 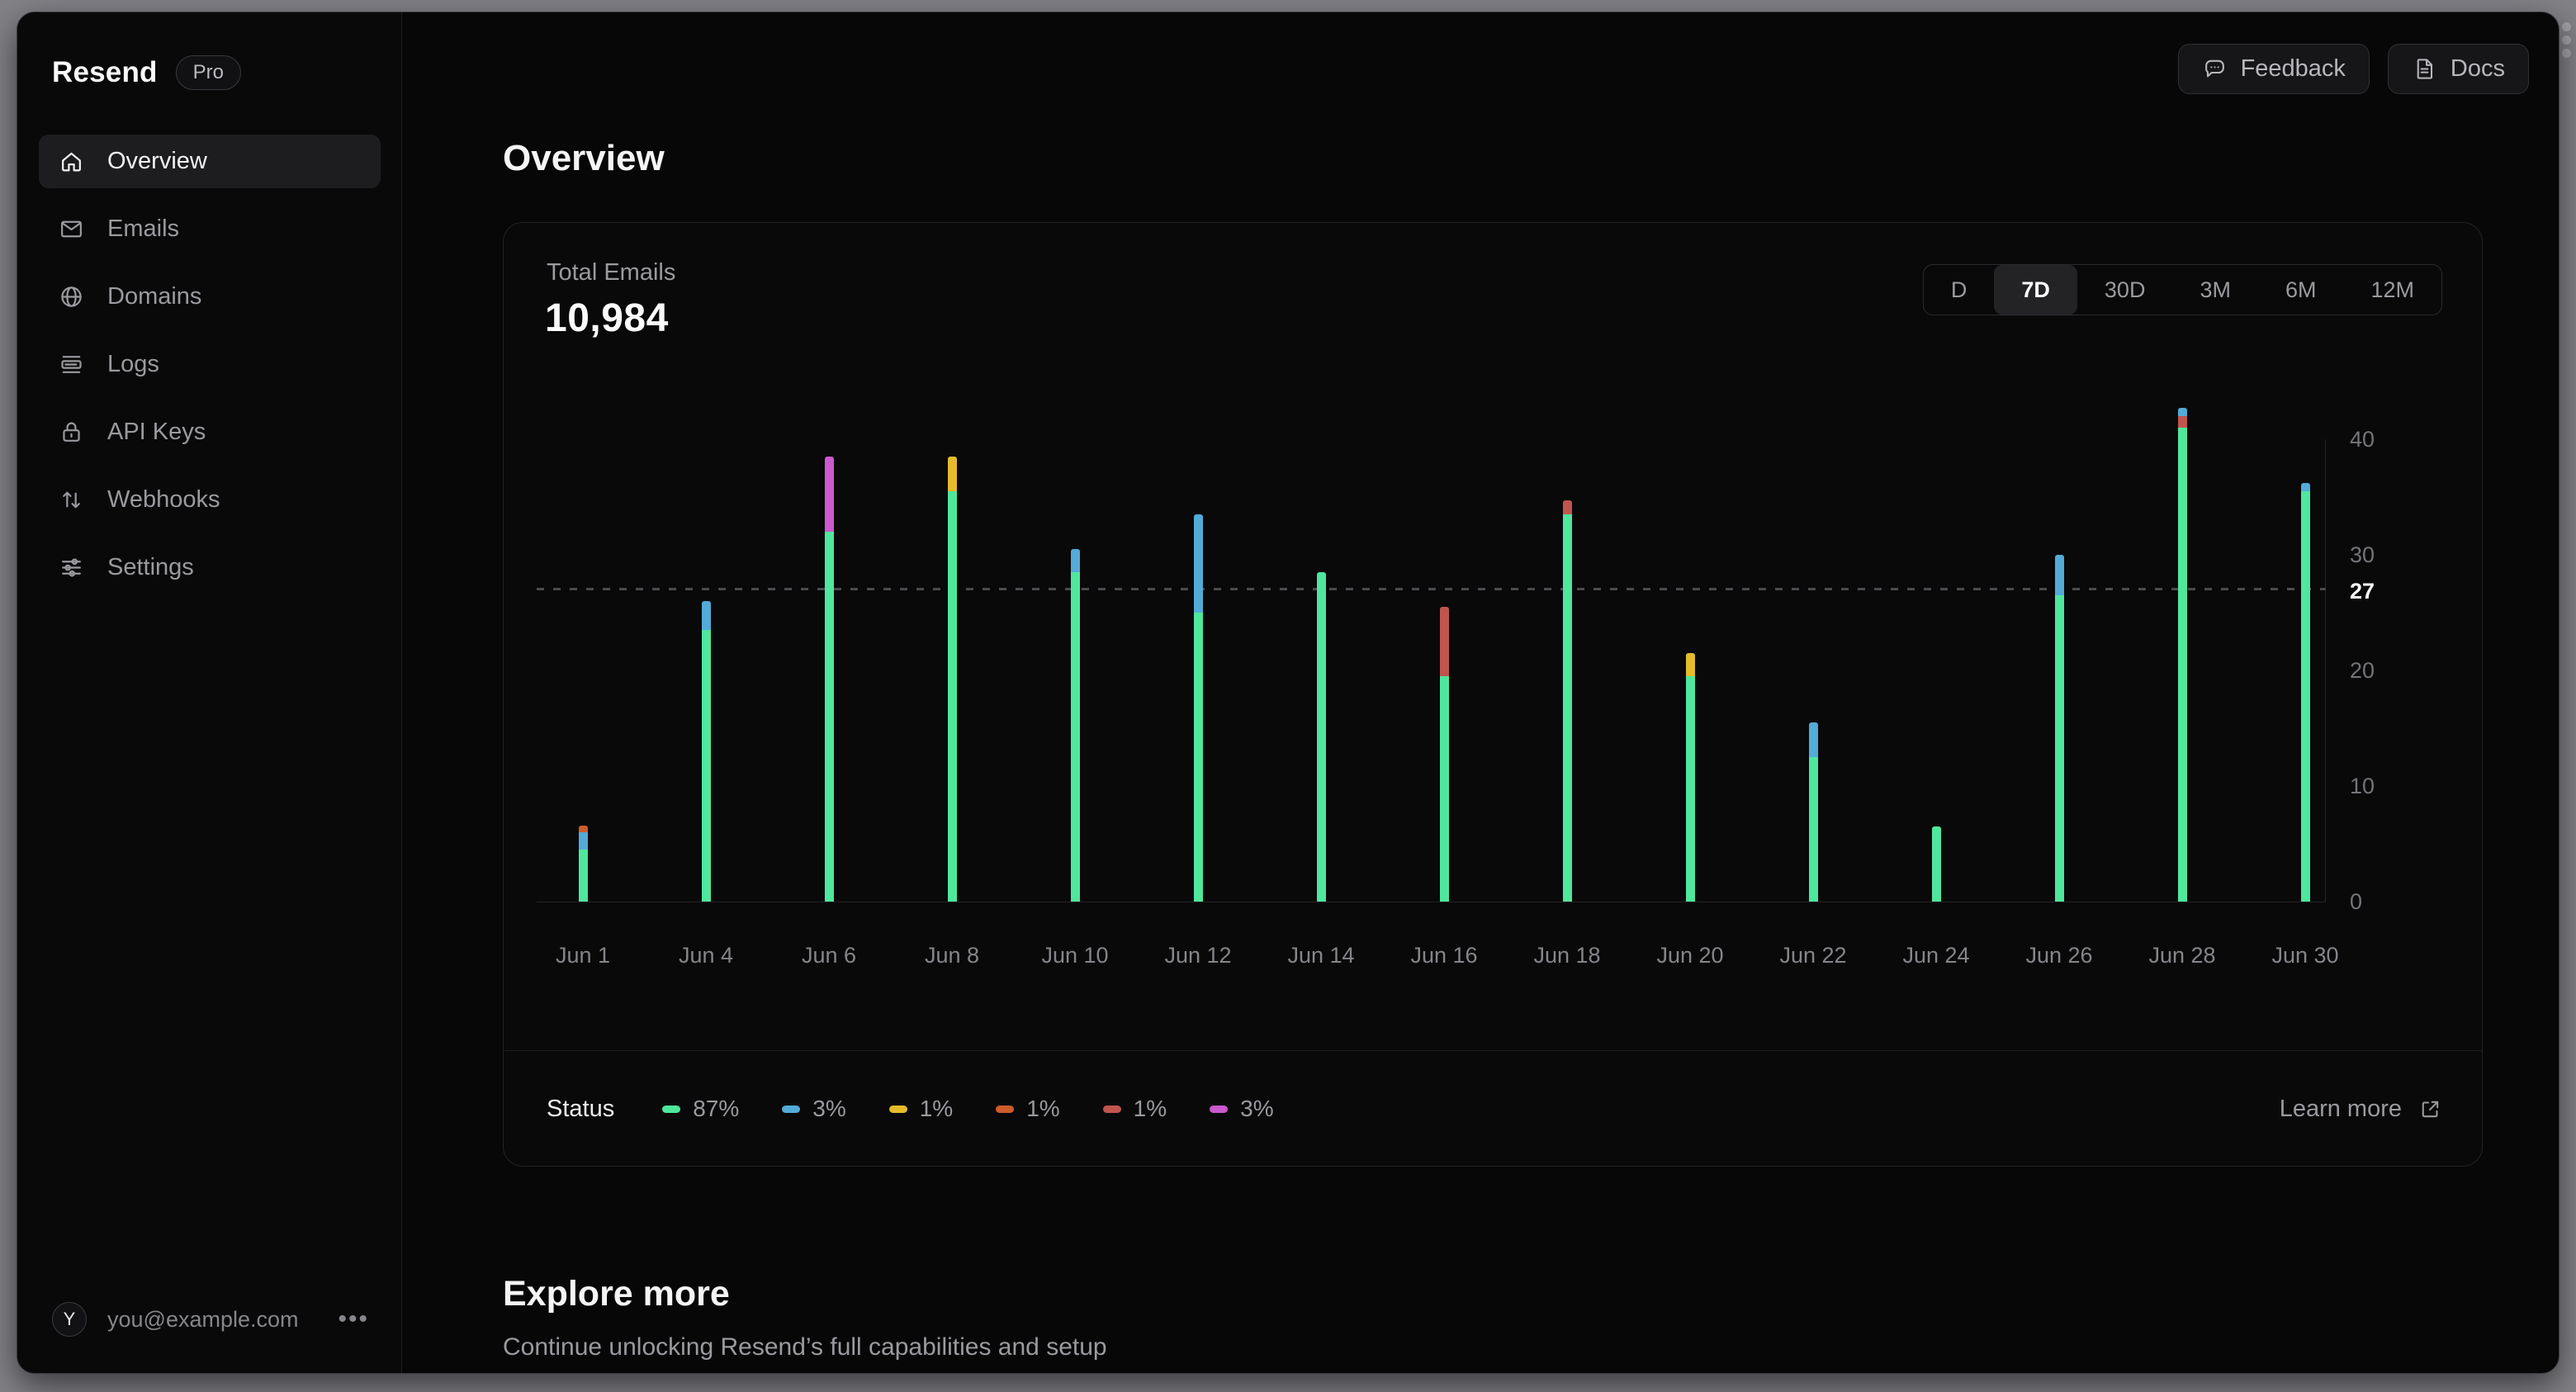 What do you see at coordinates (2424, 69) in the screenshot?
I see `document-icon` at bounding box center [2424, 69].